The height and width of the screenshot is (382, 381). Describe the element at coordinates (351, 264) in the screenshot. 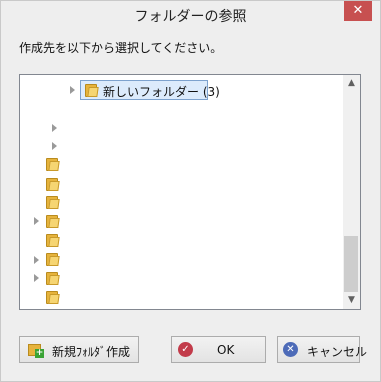

I see `scroll-thumb` at that location.